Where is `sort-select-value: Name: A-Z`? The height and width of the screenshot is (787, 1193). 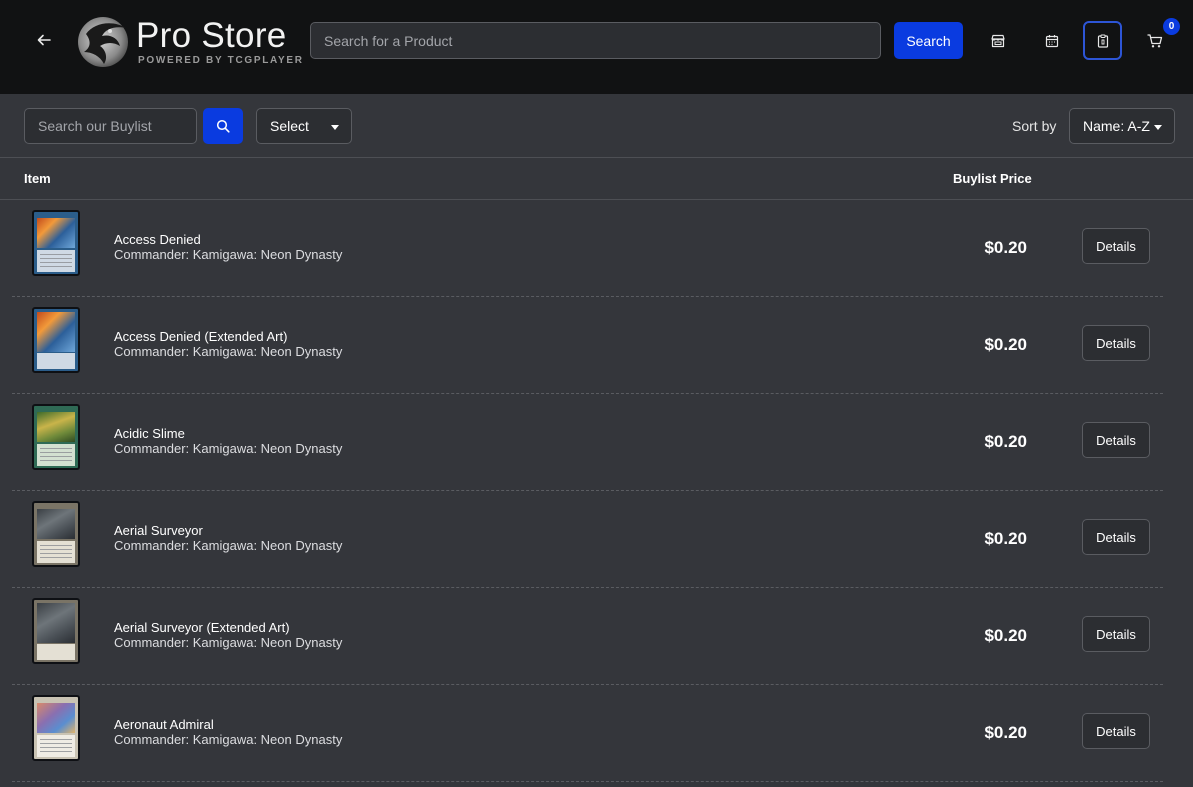
sort-select-value: Name: A-Z is located at coordinates (1116, 126).